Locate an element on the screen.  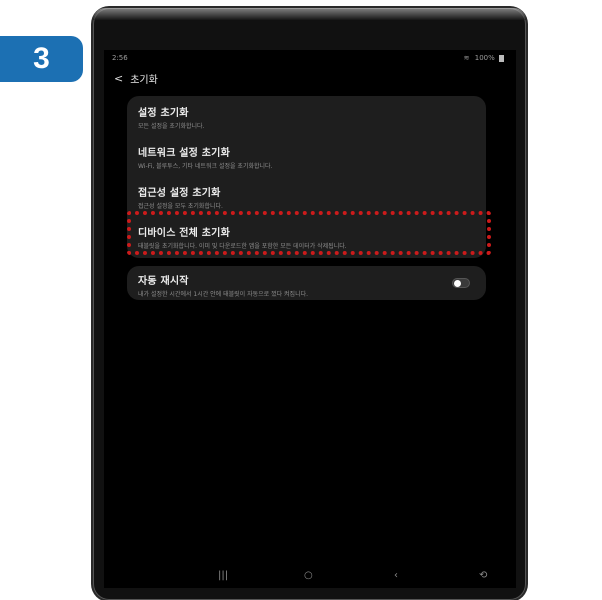
reset-settings-item: 설정 초기화 모든 설정을 초기화합니다. is located at coordinates (308, 117).